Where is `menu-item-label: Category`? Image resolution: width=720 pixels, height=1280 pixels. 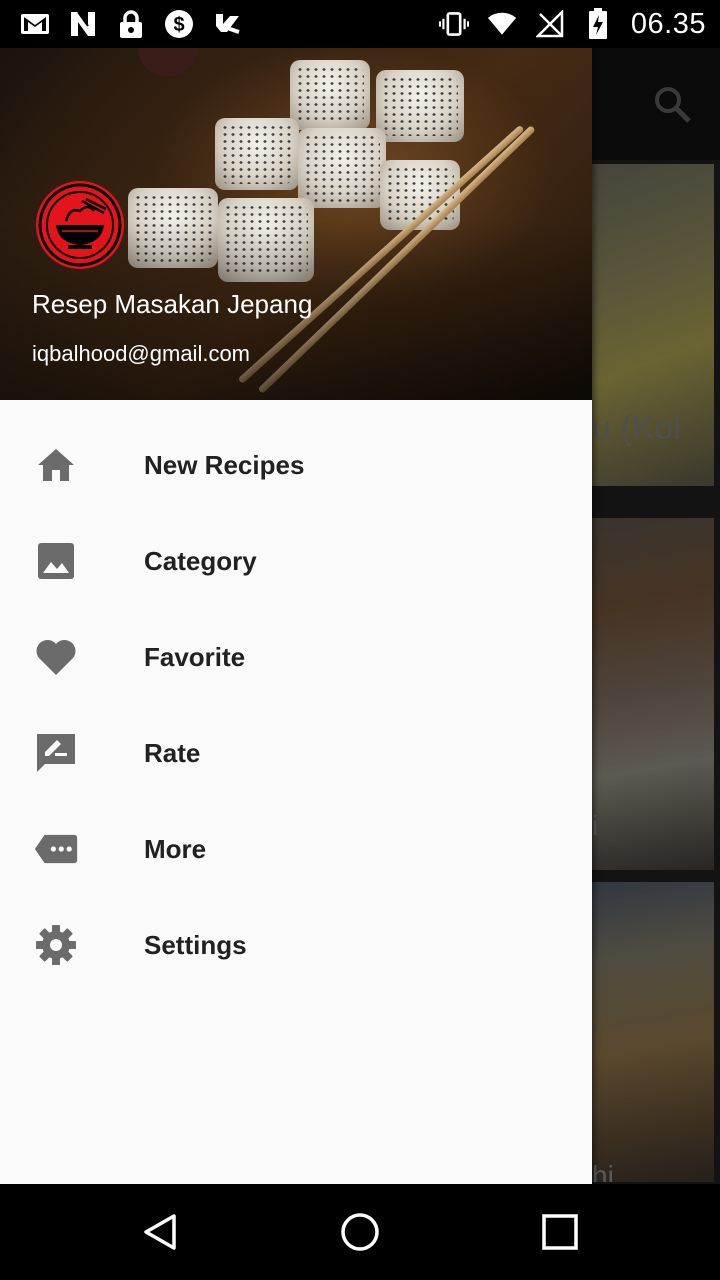 menu-item-label: Category is located at coordinates (200, 560).